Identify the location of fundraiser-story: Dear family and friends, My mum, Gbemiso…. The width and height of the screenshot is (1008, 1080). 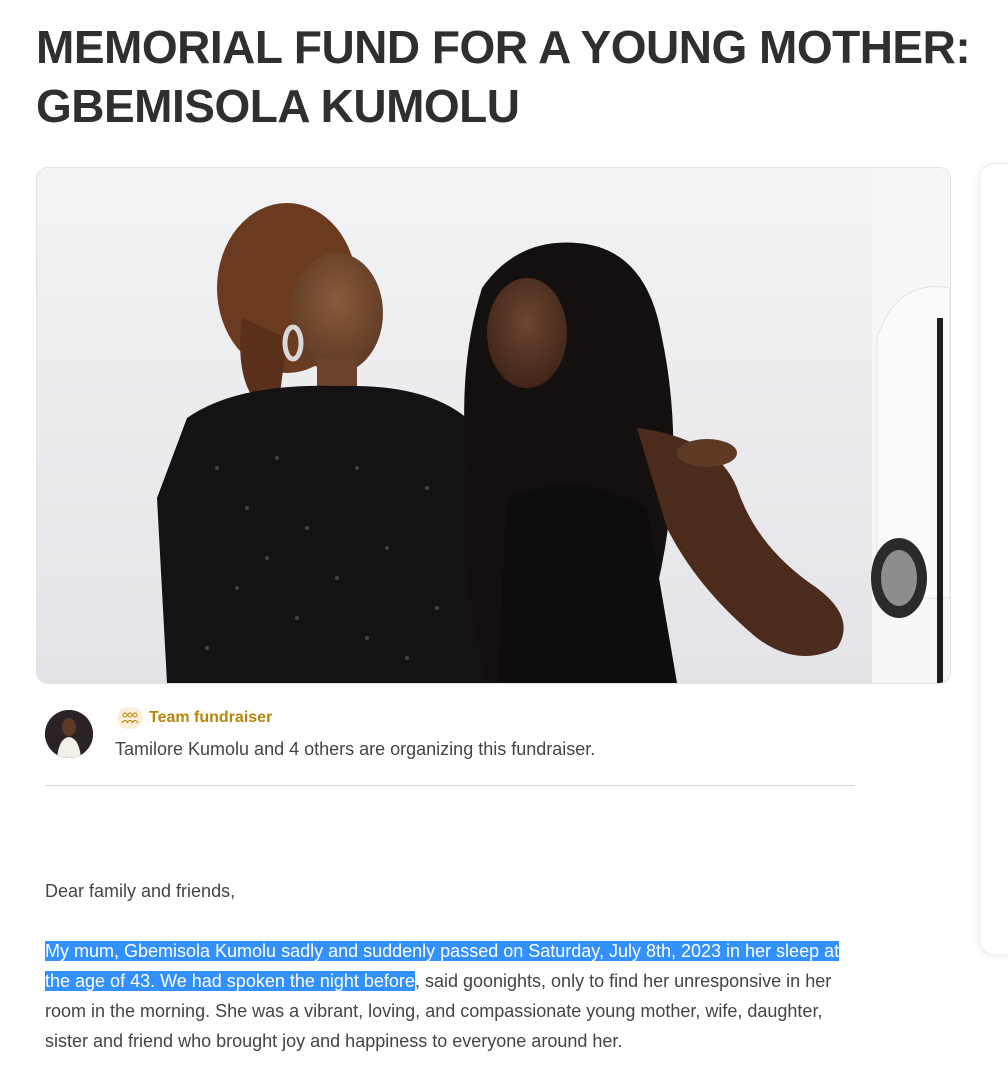
(455, 966).